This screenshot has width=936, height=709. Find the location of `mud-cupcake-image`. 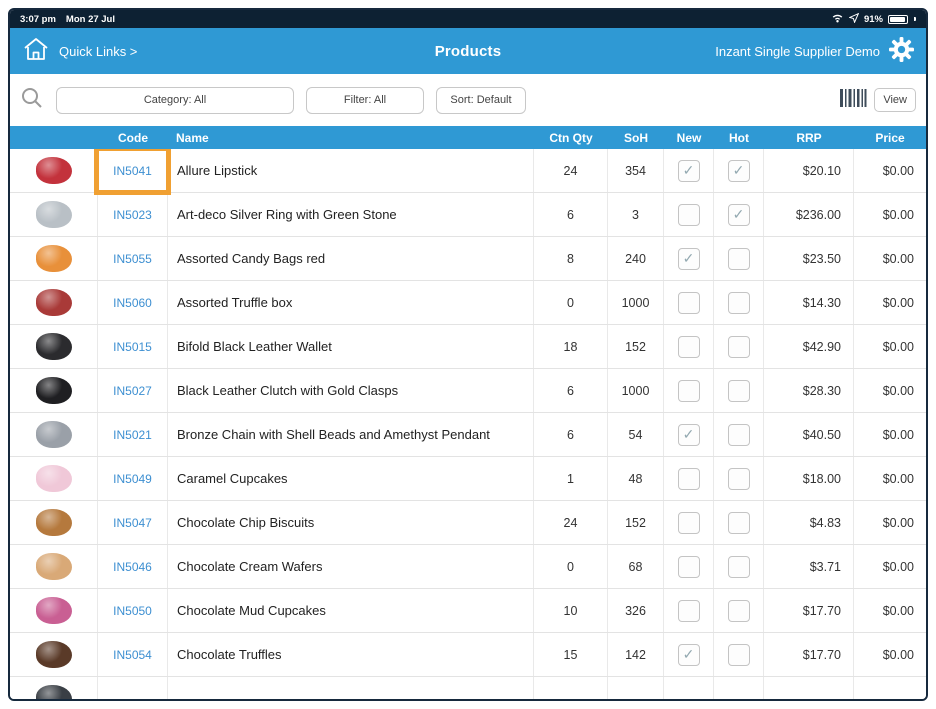

mud-cupcake-image is located at coordinates (53, 610).